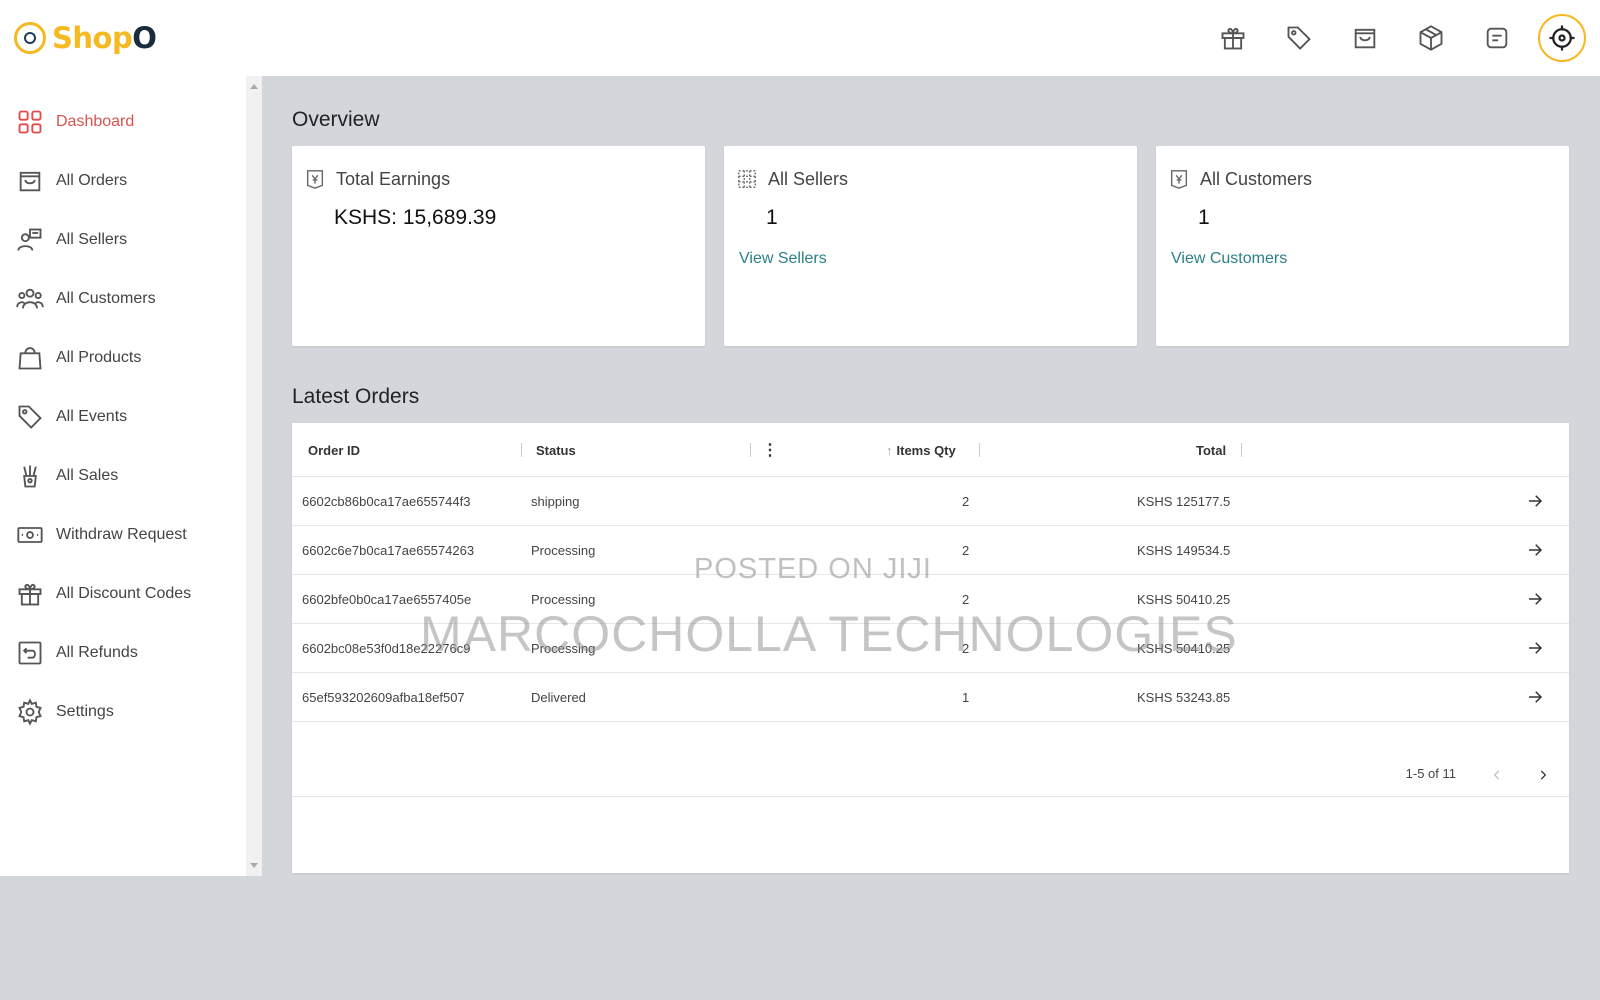  I want to click on sidebar-item-withdraw-request: Withdraw Request, so click(123, 534).